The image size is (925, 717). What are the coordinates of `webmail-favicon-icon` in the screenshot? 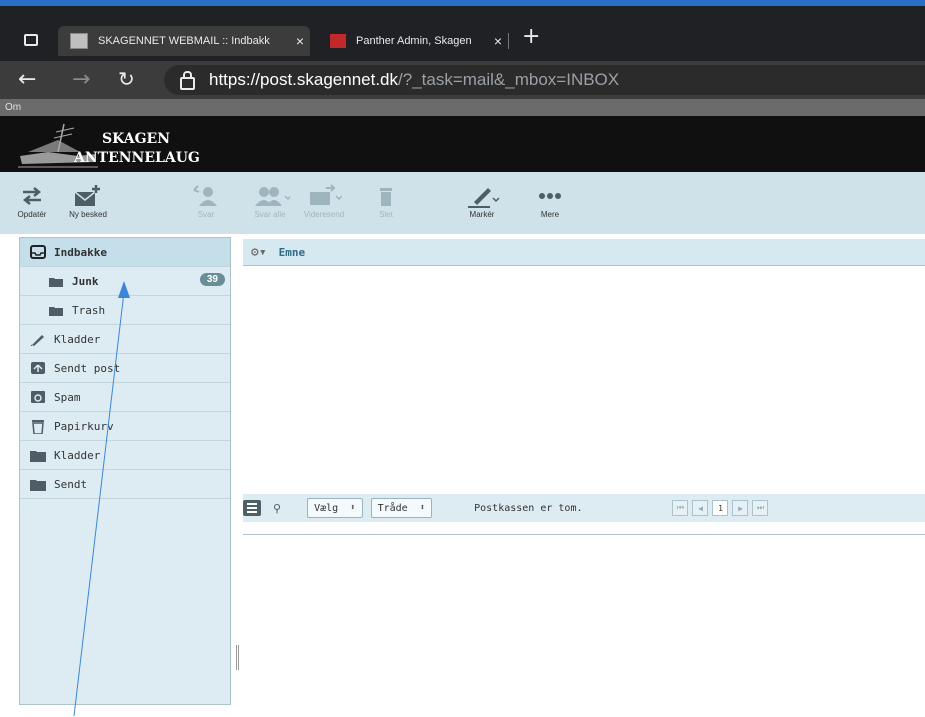 It's located at (79, 41).